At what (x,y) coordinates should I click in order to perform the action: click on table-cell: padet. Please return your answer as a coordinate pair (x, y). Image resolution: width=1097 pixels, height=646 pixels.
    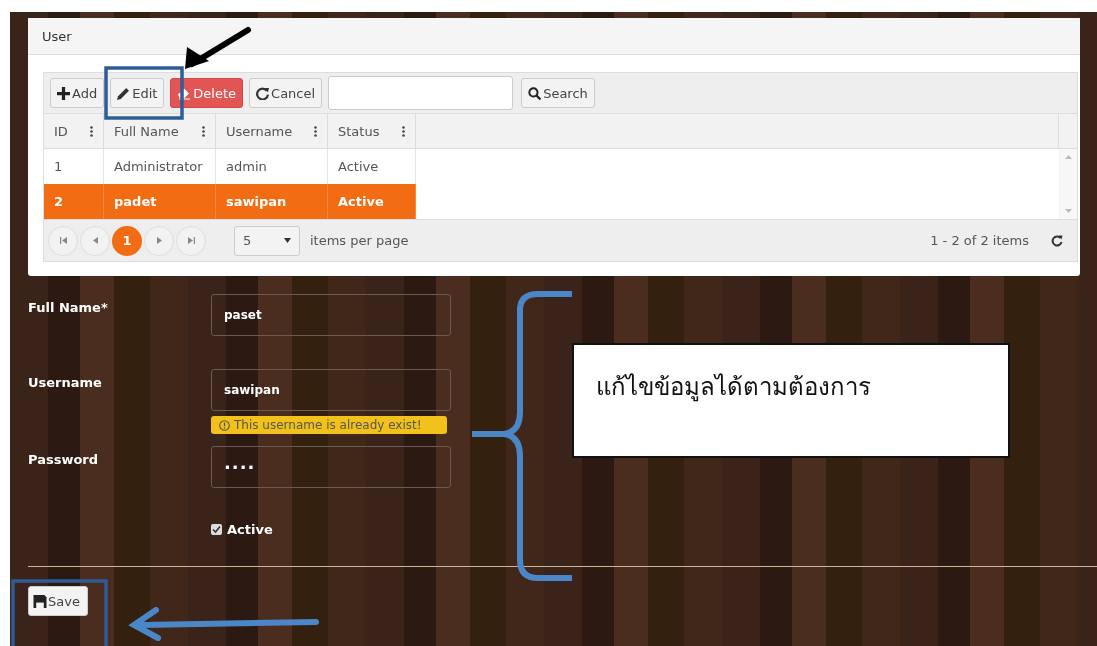
    Looking at the image, I should click on (160, 201).